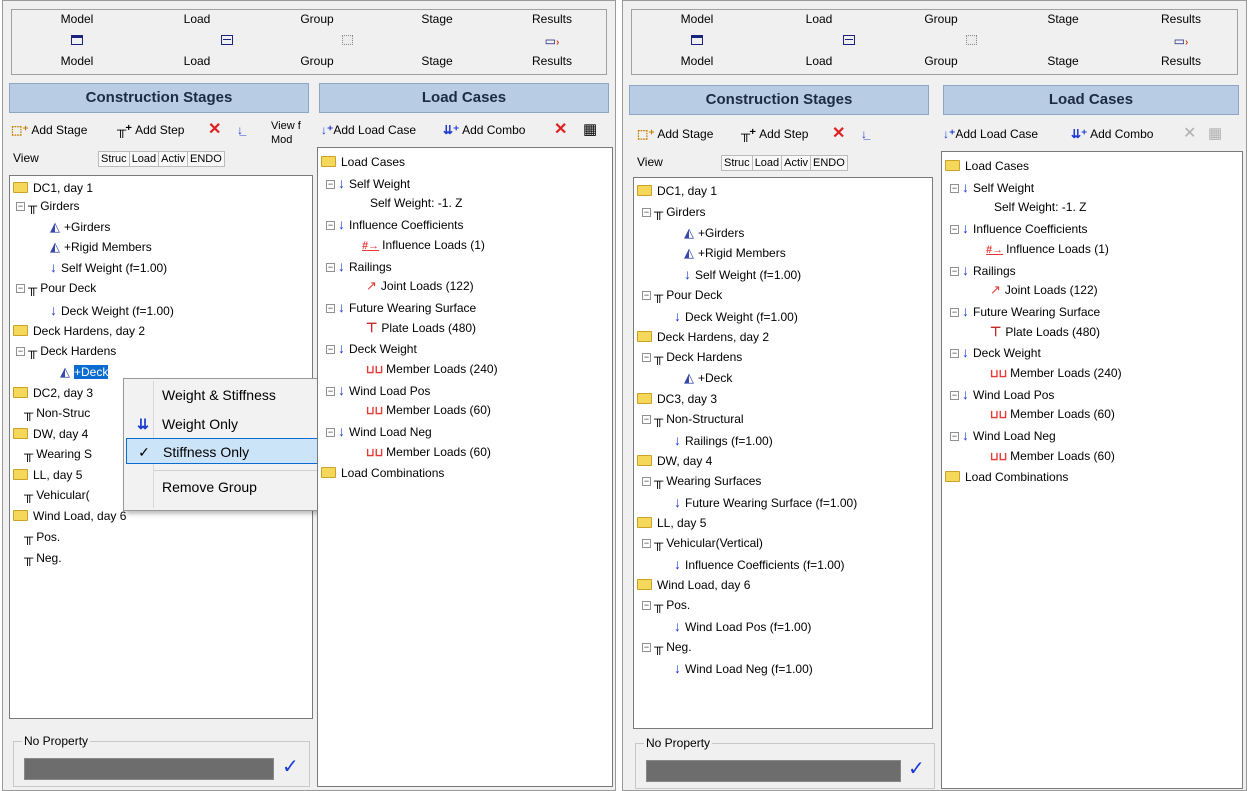  What do you see at coordinates (708, 378) in the screenshot?
I see `tree-item-group: ◭ +Deck` at bounding box center [708, 378].